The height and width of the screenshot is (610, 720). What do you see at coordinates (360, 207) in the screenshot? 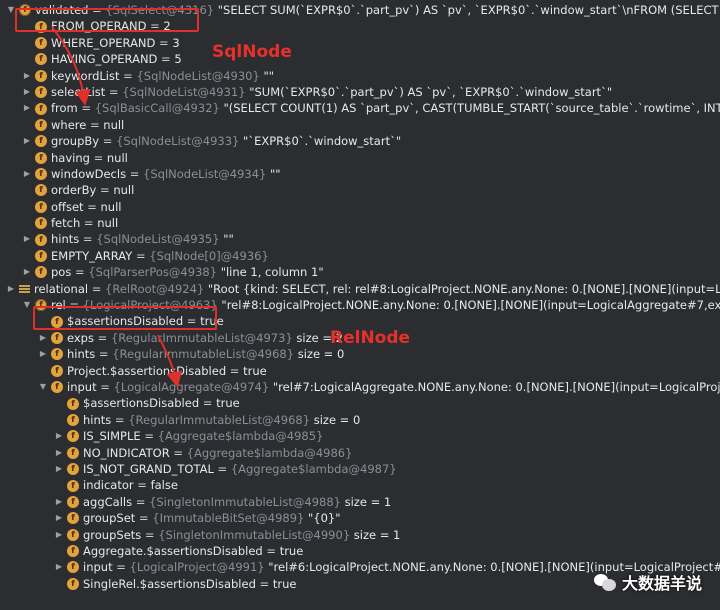
I see `tree-row: ▶foffset = null` at bounding box center [360, 207].